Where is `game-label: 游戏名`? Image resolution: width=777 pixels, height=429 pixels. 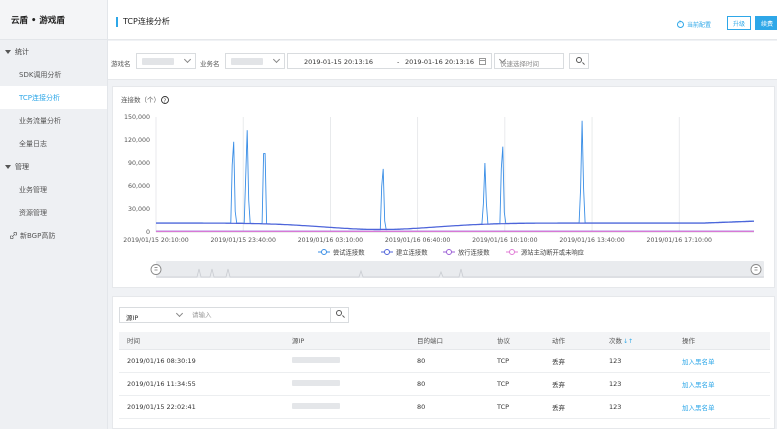
game-label: 游戏名 is located at coordinates (121, 64).